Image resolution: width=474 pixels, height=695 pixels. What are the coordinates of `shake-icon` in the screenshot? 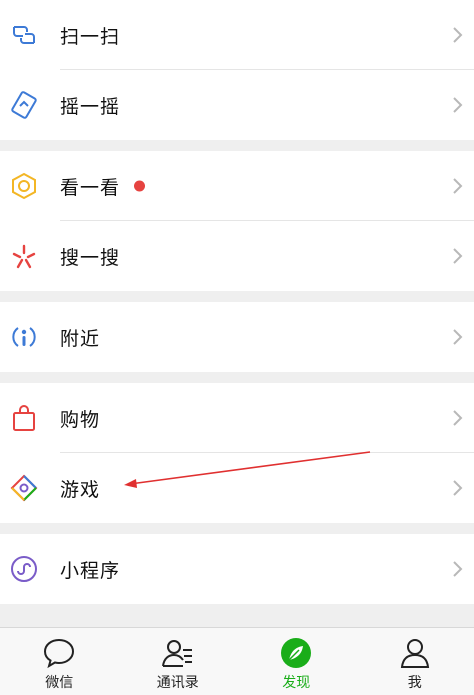 It's located at (24, 105).